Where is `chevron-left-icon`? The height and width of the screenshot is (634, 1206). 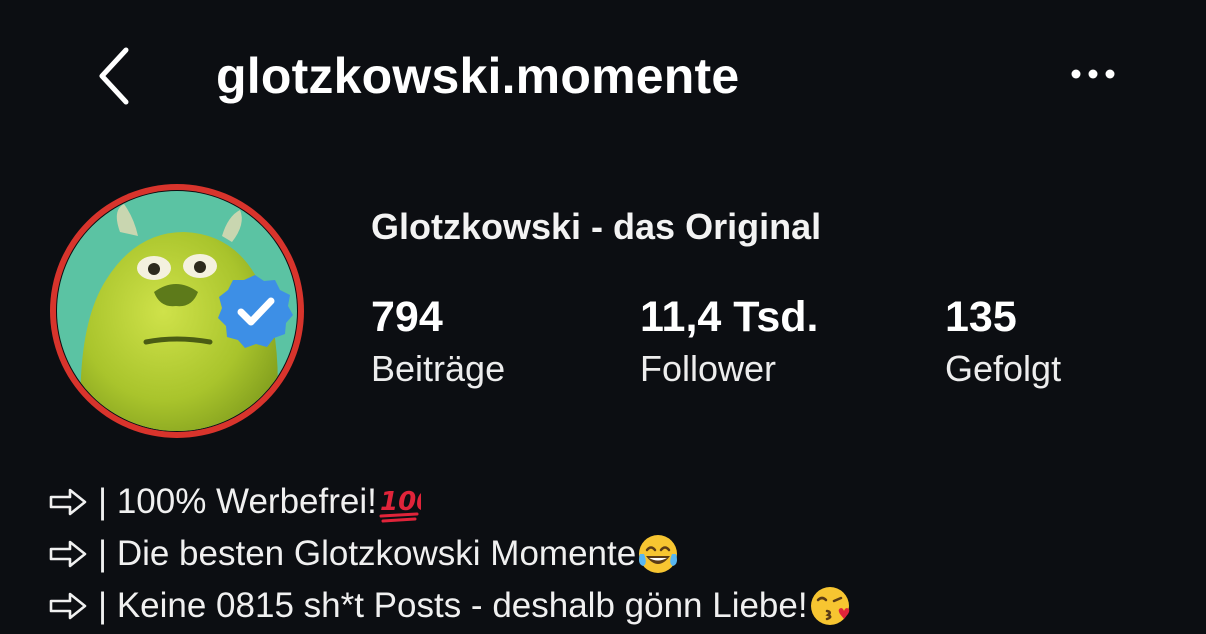 chevron-left-icon is located at coordinates (114, 76).